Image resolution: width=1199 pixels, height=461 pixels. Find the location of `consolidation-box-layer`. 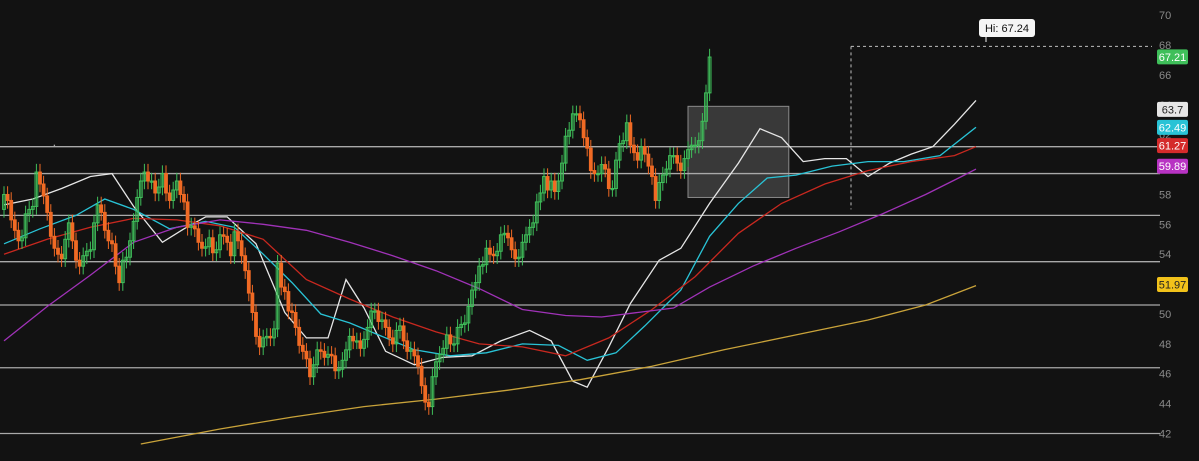

consolidation-box-layer is located at coordinates (738, 151).